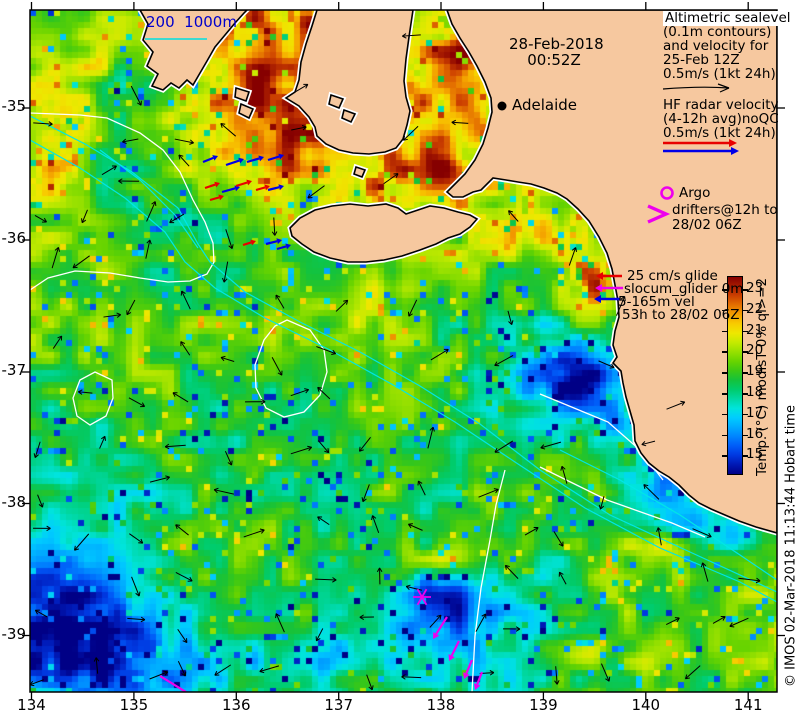 This screenshot has width=800, height=720. Describe the element at coordinates (791, 546) in the screenshot. I see `attribution-text: © IMOS 02-Mar-2018 11:13:44 Hobart time` at that location.